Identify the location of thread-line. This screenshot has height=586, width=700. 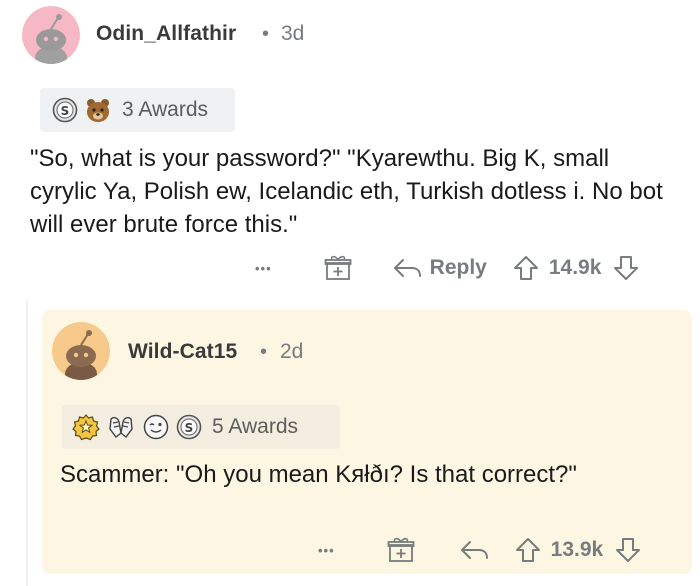
(27, 443).